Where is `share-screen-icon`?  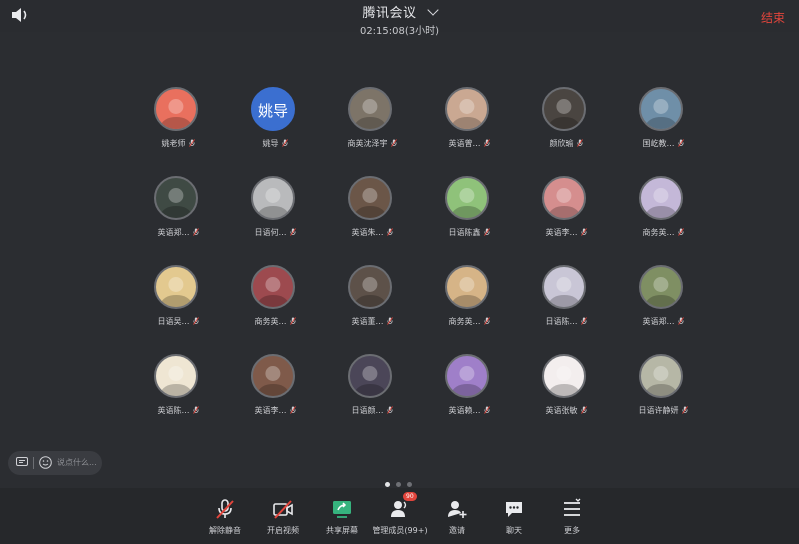
share-screen-icon is located at coordinates (342, 509).